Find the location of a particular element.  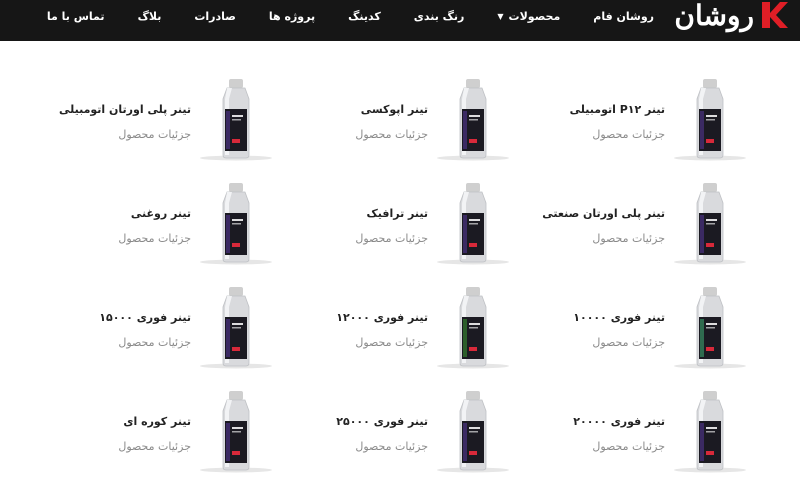

product-card: تینر فوری ۱۵۰۰۰ جزئیات محصول is located at coordinates (166, 333).